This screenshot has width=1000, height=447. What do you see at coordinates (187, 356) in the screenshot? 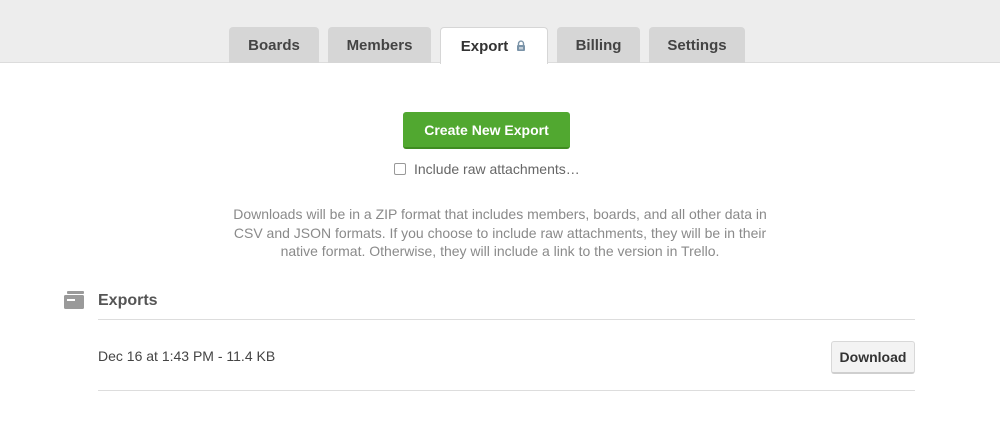
I see `export-item-label: Dec 16 at 1:43 PM - 11.4 KB` at bounding box center [187, 356].